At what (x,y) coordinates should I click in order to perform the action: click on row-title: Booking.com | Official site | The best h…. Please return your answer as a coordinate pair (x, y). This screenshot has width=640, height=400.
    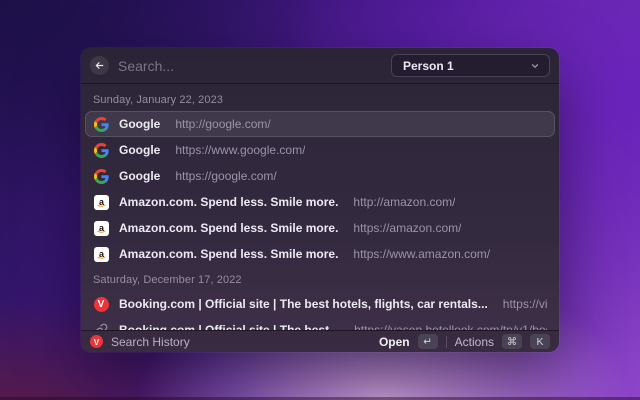
    Looking at the image, I should click on (303, 304).